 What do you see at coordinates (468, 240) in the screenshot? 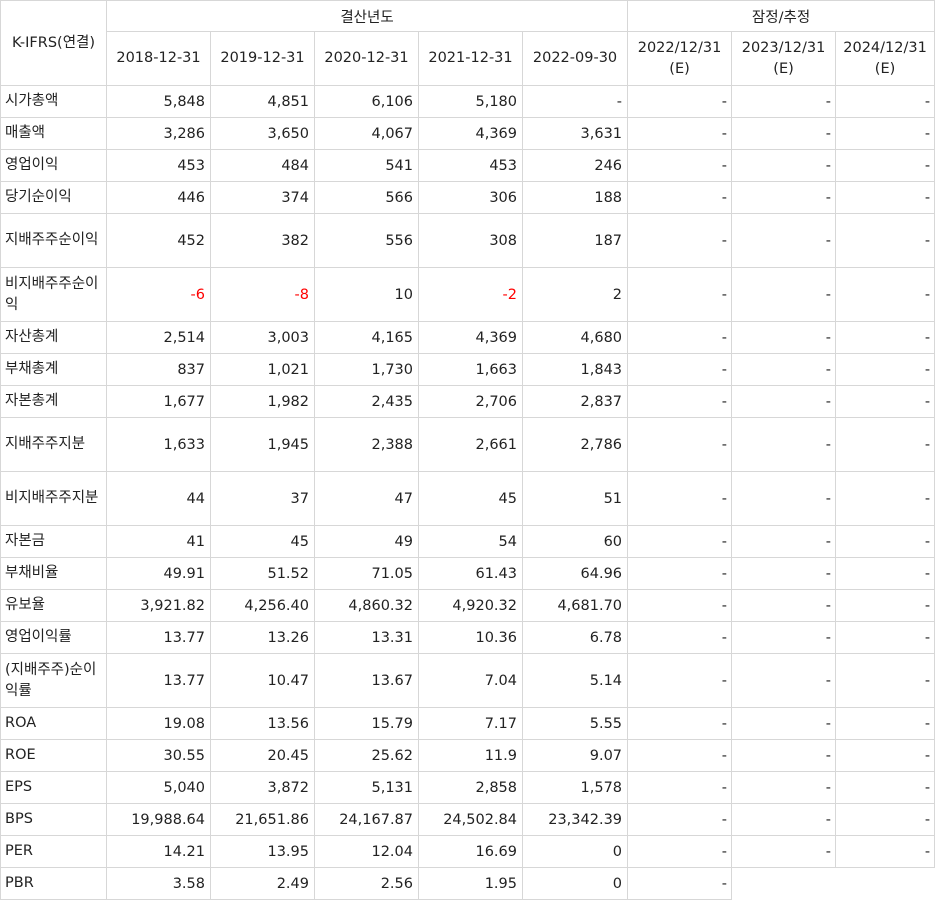
I see `table-row: 지배주주순이익 452 382 556 308 187- - -` at bounding box center [468, 240].